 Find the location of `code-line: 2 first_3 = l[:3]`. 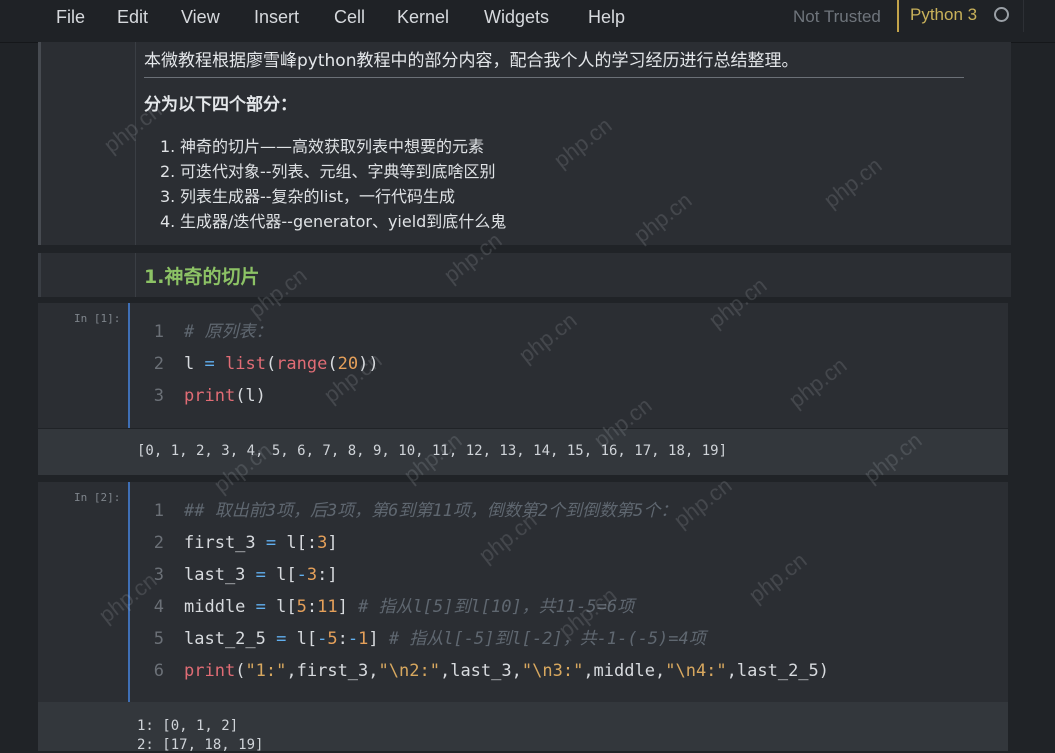

code-line: 2 first_3 = l[:3] is located at coordinates (245, 543).